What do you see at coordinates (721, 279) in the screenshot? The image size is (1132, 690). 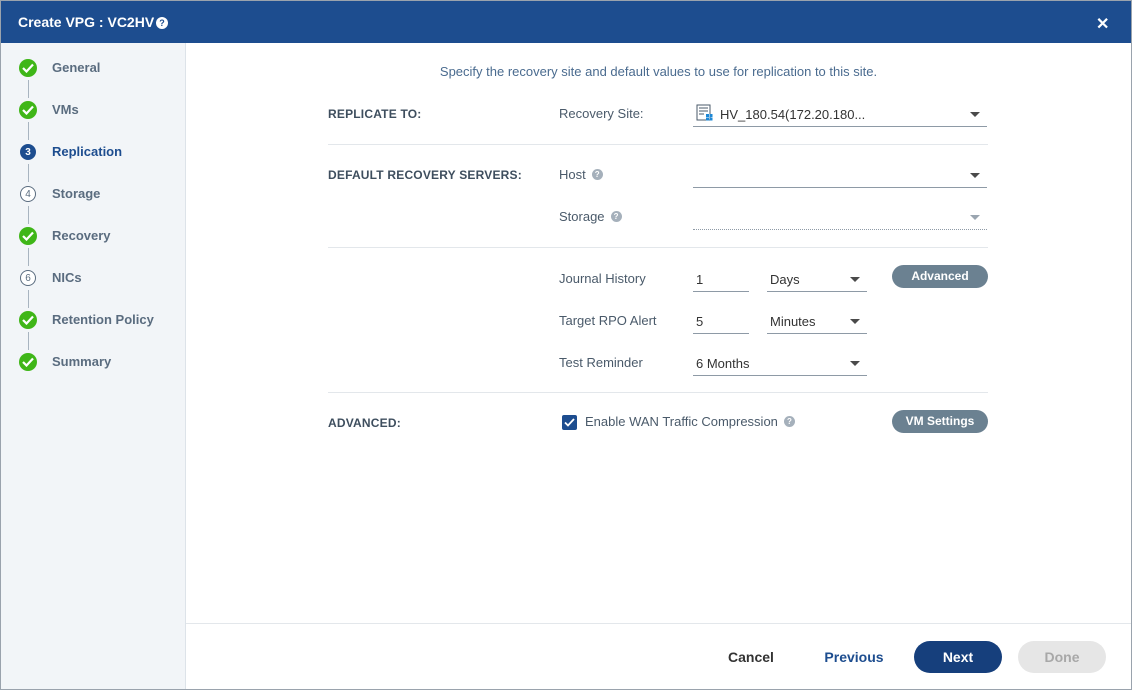 I see `journal-history-input: 1` at bounding box center [721, 279].